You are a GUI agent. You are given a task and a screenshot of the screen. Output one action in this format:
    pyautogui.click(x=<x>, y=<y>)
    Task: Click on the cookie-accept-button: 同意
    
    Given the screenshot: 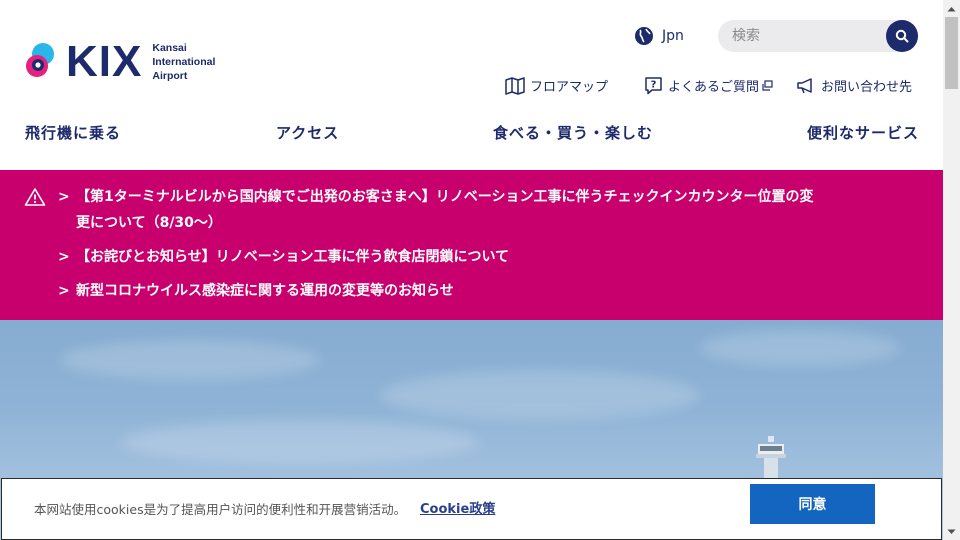 What is the action you would take?
    pyautogui.click(x=812, y=504)
    